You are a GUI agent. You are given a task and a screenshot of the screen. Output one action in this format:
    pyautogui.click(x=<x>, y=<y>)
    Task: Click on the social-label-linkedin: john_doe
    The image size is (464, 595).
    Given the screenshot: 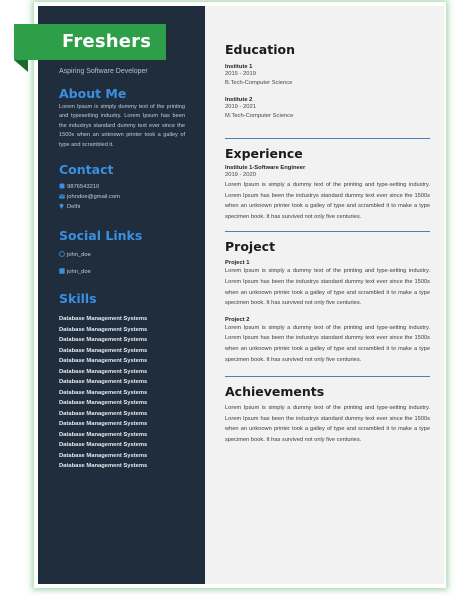 What is the action you would take?
    pyautogui.click(x=79, y=272)
    